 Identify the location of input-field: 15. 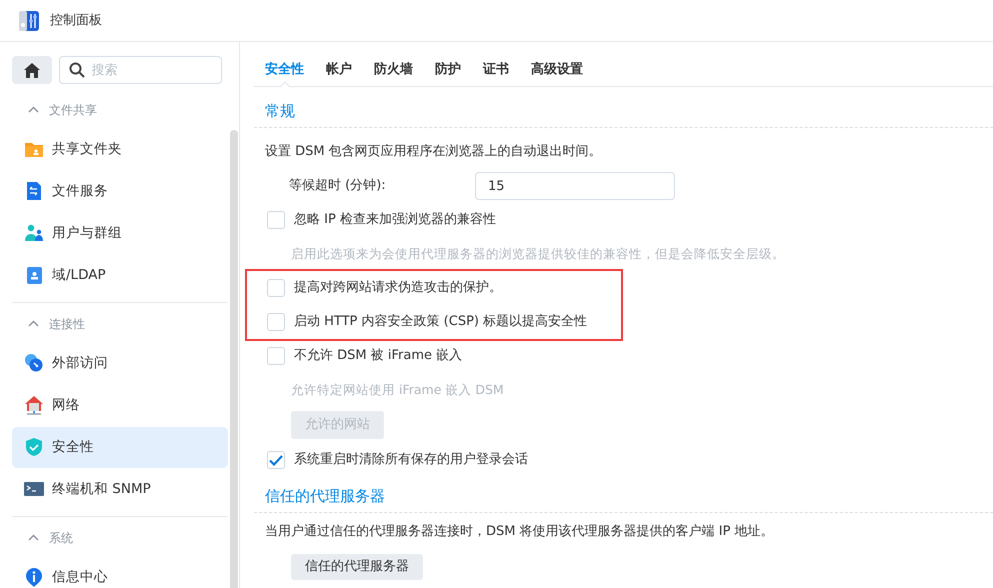
(575, 186).